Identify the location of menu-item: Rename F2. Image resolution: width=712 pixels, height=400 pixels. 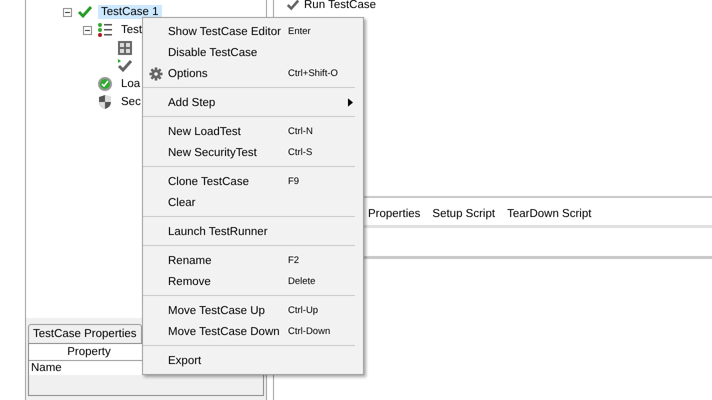
(253, 260).